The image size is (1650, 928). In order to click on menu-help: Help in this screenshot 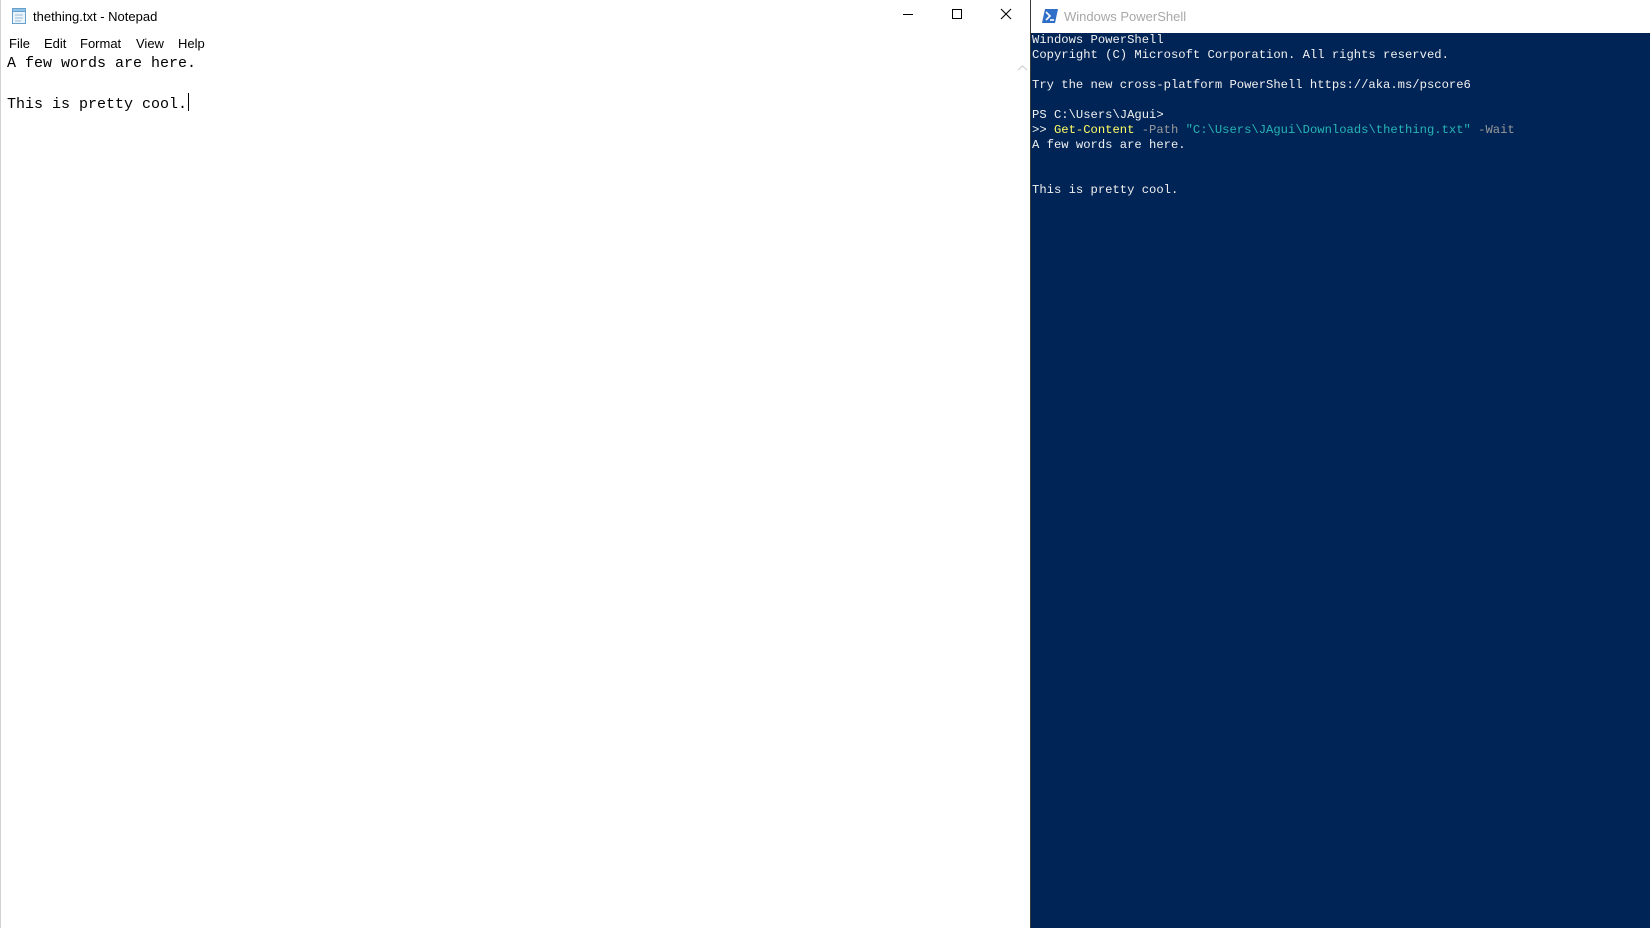, I will do `click(191, 43)`.